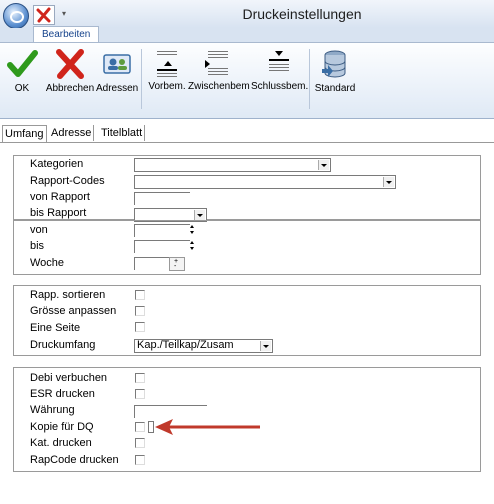 This screenshot has width=494, height=504. Describe the element at coordinates (66, 34) in the screenshot. I see `ribbon-tab-bearbeiten: Bearbeiten` at that location.